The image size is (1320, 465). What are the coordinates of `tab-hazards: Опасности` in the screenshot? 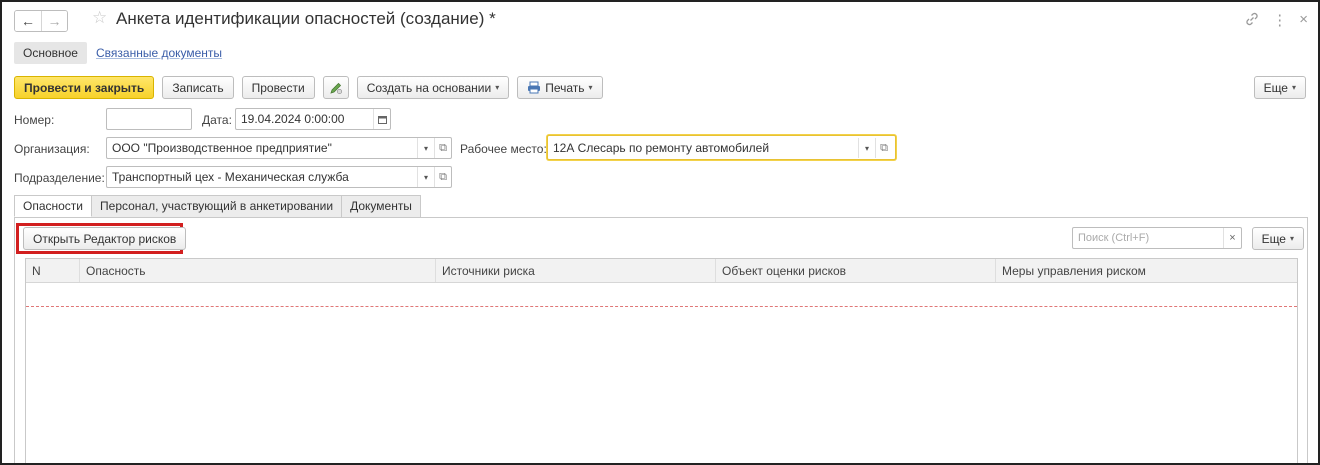 It's located at (53, 206).